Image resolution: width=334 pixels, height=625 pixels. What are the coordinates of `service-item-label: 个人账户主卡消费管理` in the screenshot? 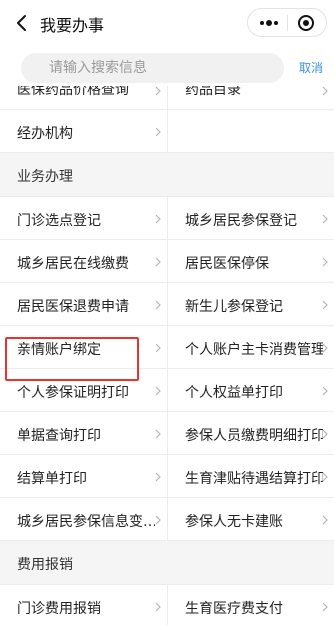 It's located at (254, 350).